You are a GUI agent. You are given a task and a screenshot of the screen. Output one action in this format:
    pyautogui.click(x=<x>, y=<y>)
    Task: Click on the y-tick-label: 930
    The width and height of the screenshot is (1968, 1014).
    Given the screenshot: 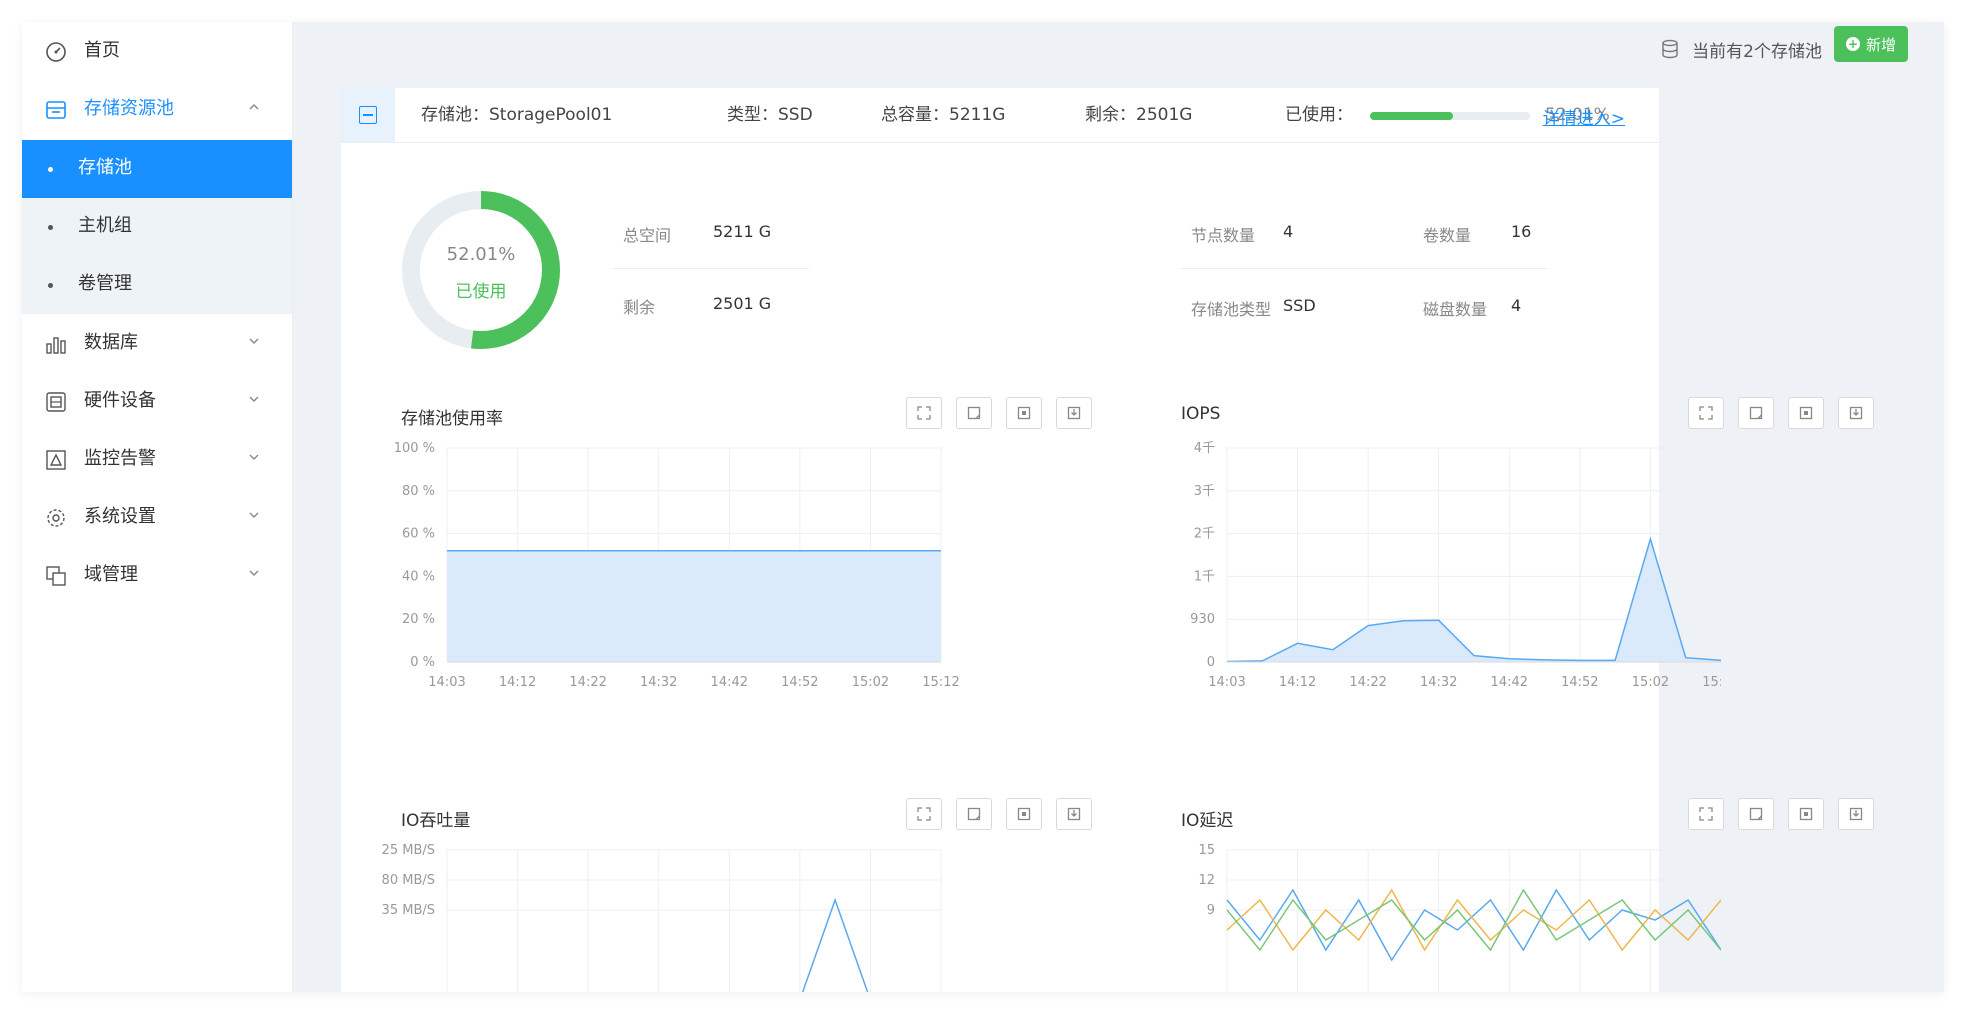 What is the action you would take?
    pyautogui.click(x=1202, y=619)
    